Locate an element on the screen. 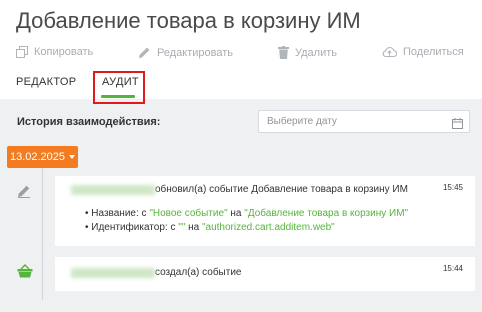 The width and height of the screenshot is (482, 312). edit-button: Редактировать is located at coordinates (185, 52).